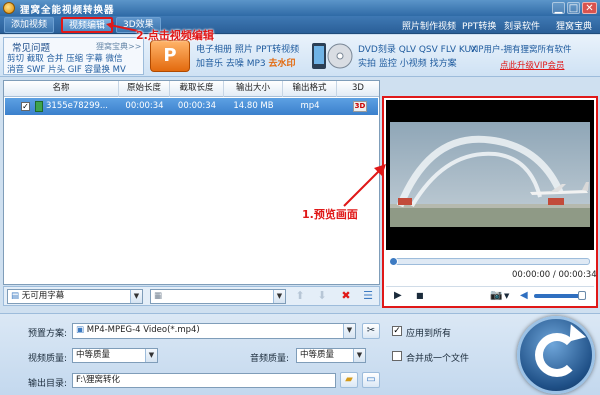 This screenshot has height=395, width=600. I want to click on move-down-icon: ⬇, so click(322, 296).